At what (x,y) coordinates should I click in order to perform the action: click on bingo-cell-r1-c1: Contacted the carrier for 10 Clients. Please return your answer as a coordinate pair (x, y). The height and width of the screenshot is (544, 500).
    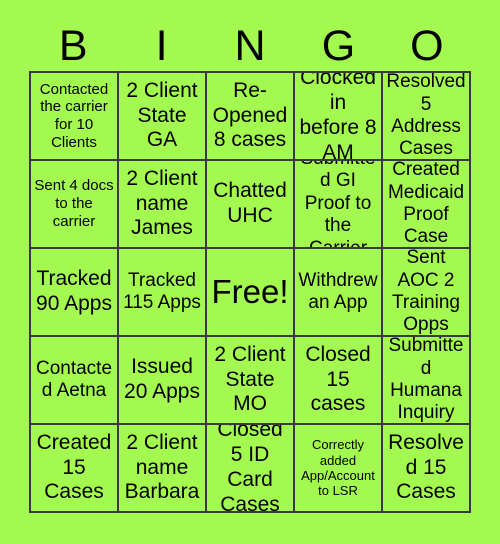
    Looking at the image, I should click on (75, 117).